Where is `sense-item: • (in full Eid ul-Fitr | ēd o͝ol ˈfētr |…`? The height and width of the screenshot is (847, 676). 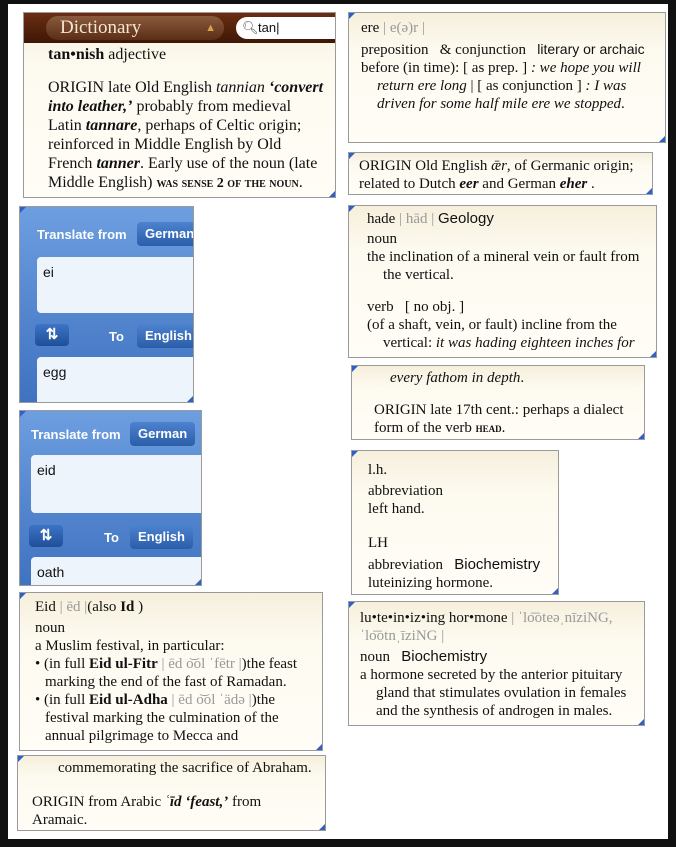
sense-item: • (in full Eid ul-Fitr | ēd o͝ol ˈfētr |… is located at coordinates (166, 673).